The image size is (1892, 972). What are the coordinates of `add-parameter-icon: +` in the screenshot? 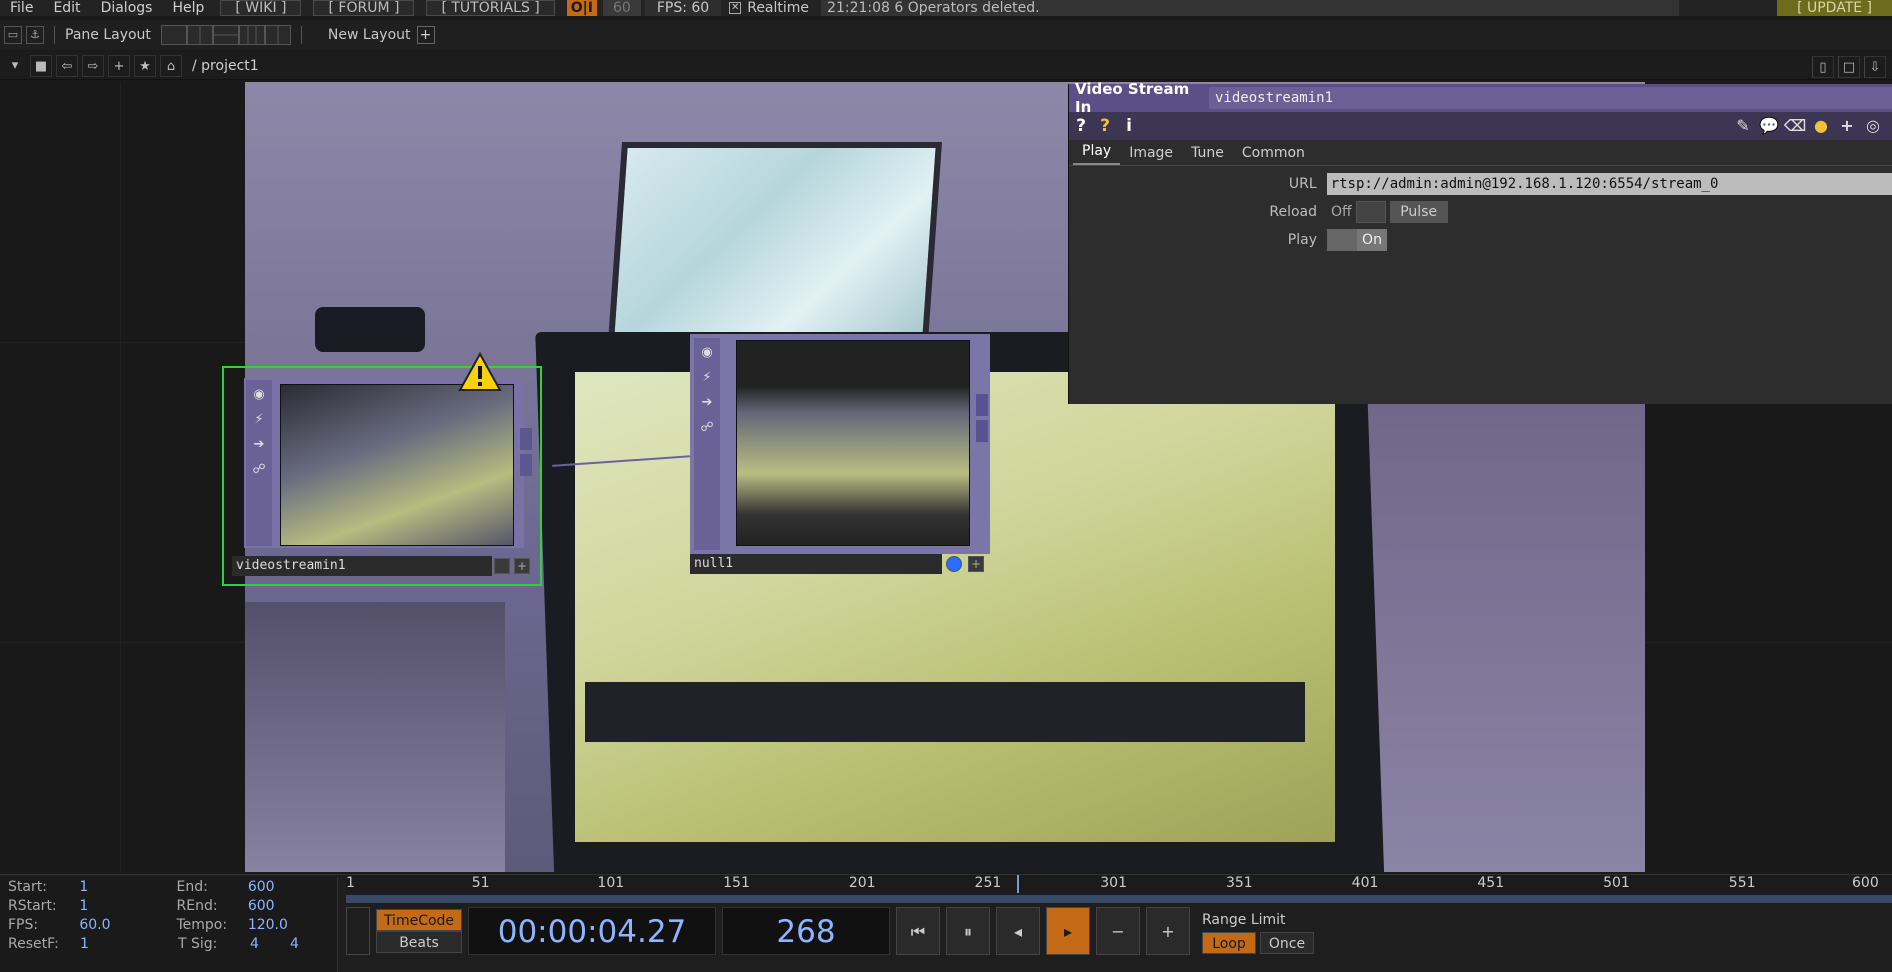 It's located at (1847, 125).